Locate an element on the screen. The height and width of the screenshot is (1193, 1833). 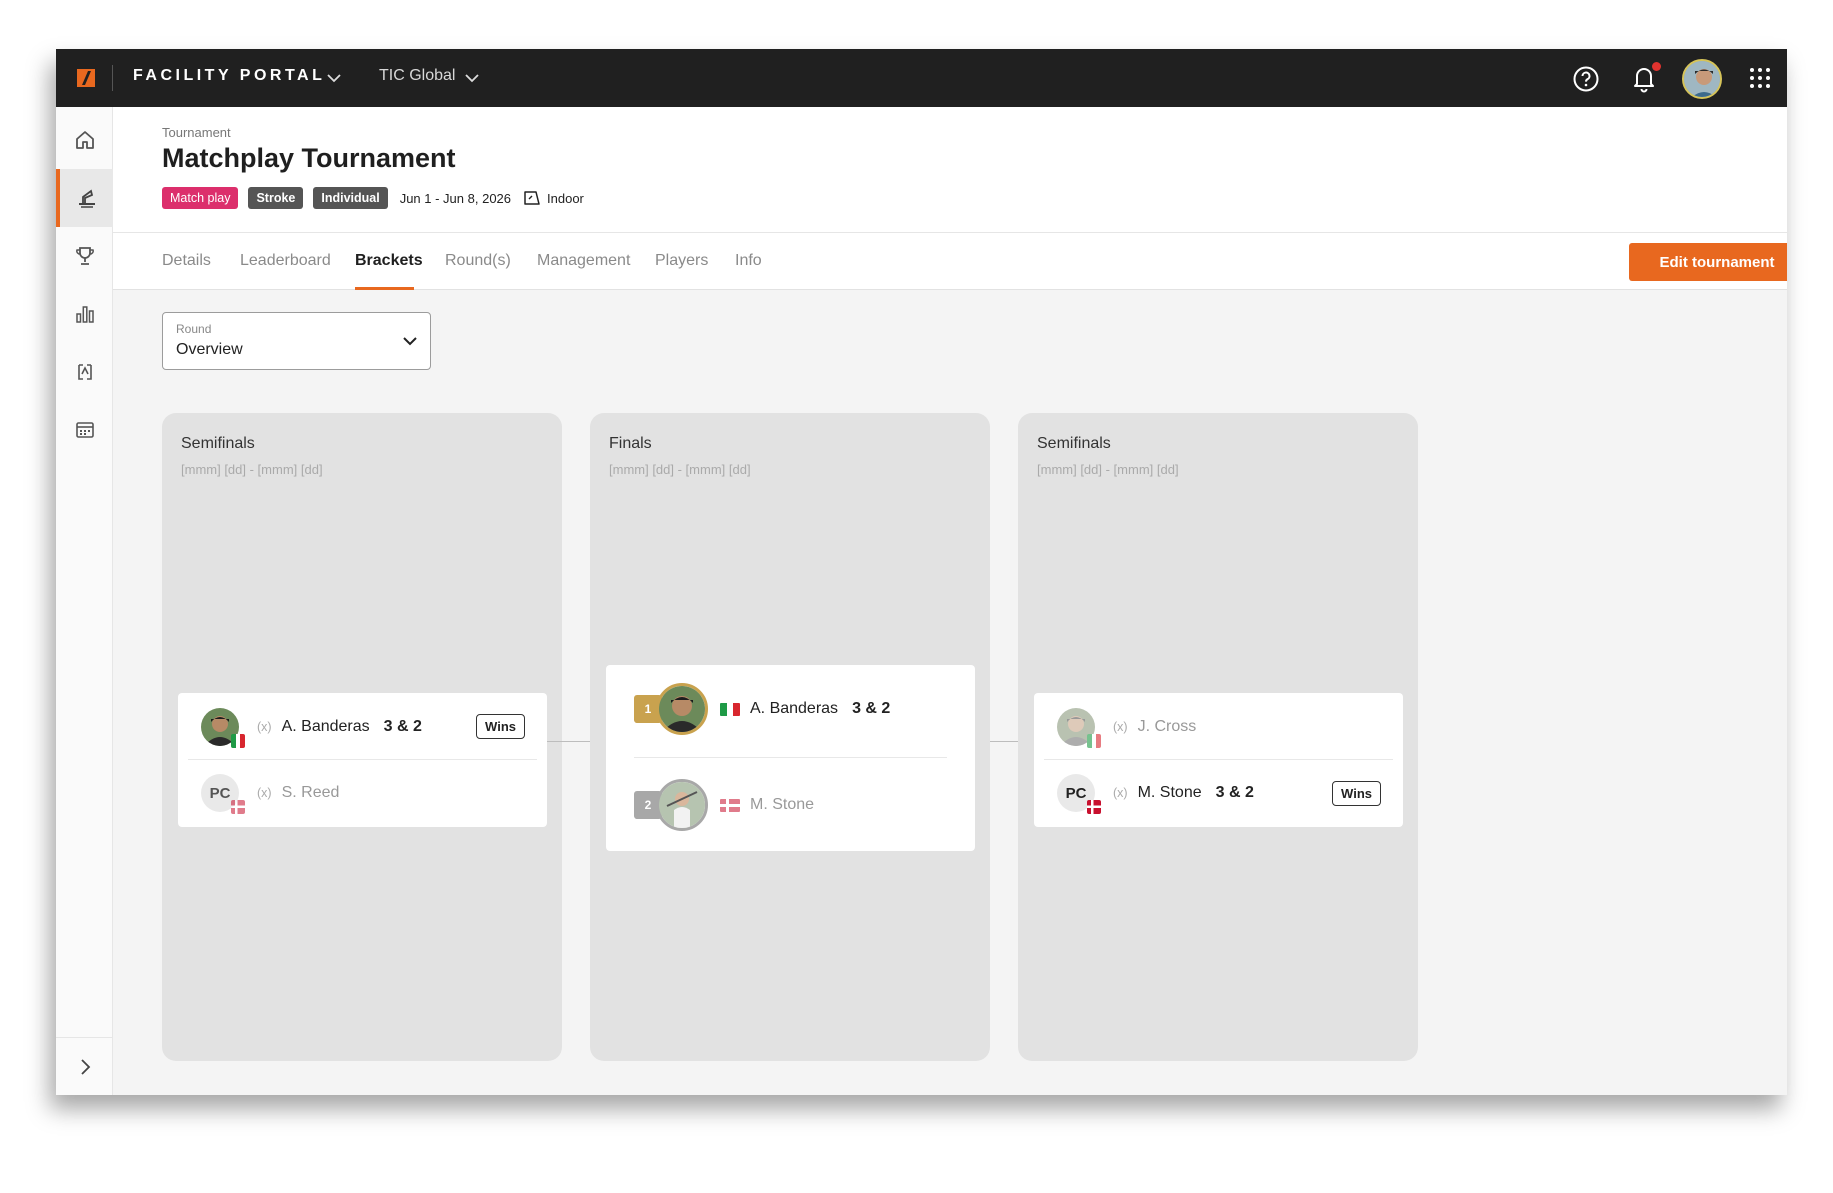
player-row-runner-up: 2 M. Stone is located at coordinates (818, 805).